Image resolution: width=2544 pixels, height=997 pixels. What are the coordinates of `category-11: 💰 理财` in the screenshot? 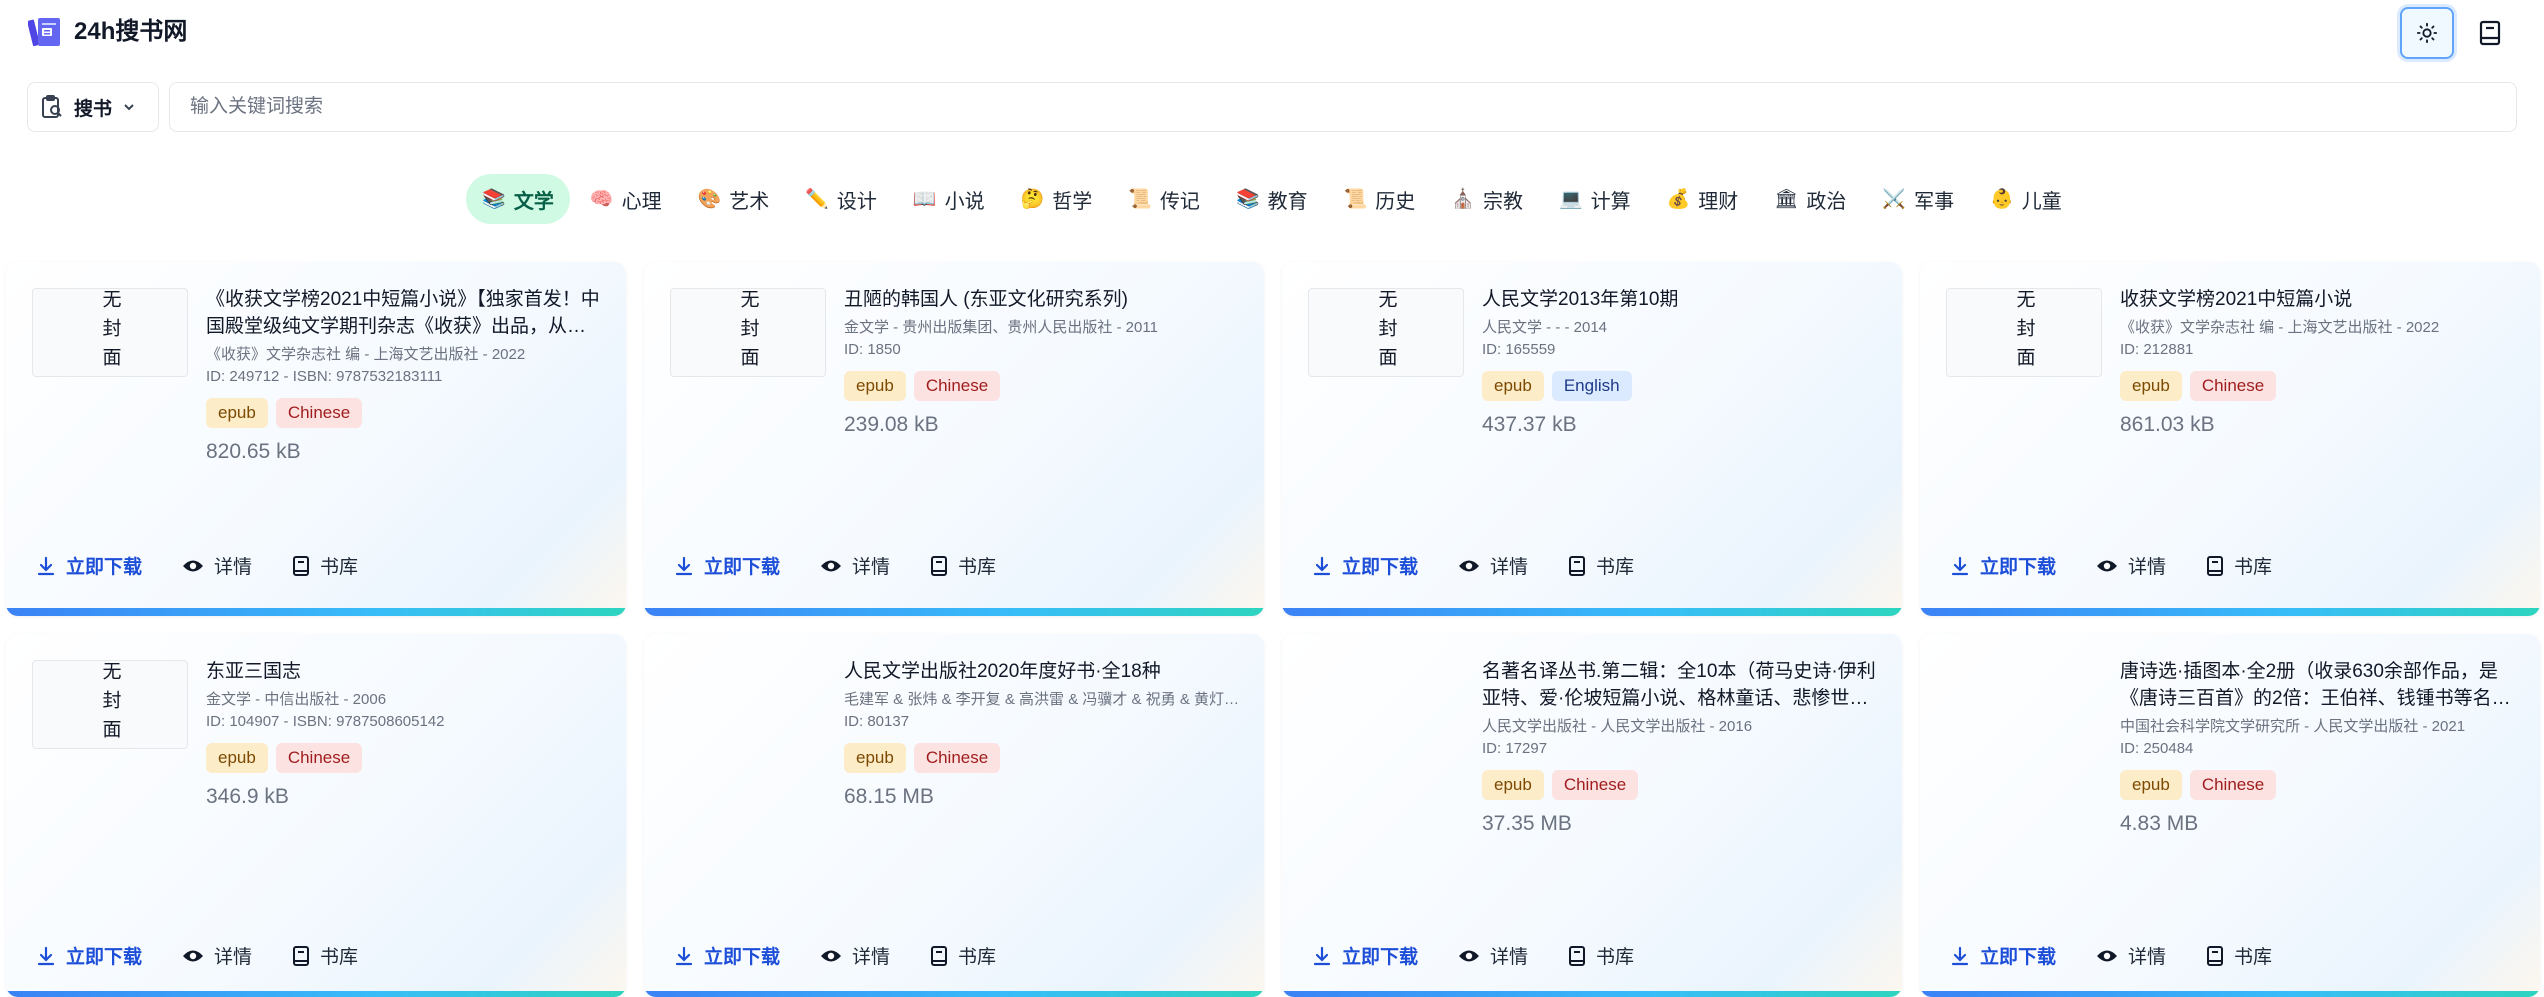 It's located at (1703, 199).